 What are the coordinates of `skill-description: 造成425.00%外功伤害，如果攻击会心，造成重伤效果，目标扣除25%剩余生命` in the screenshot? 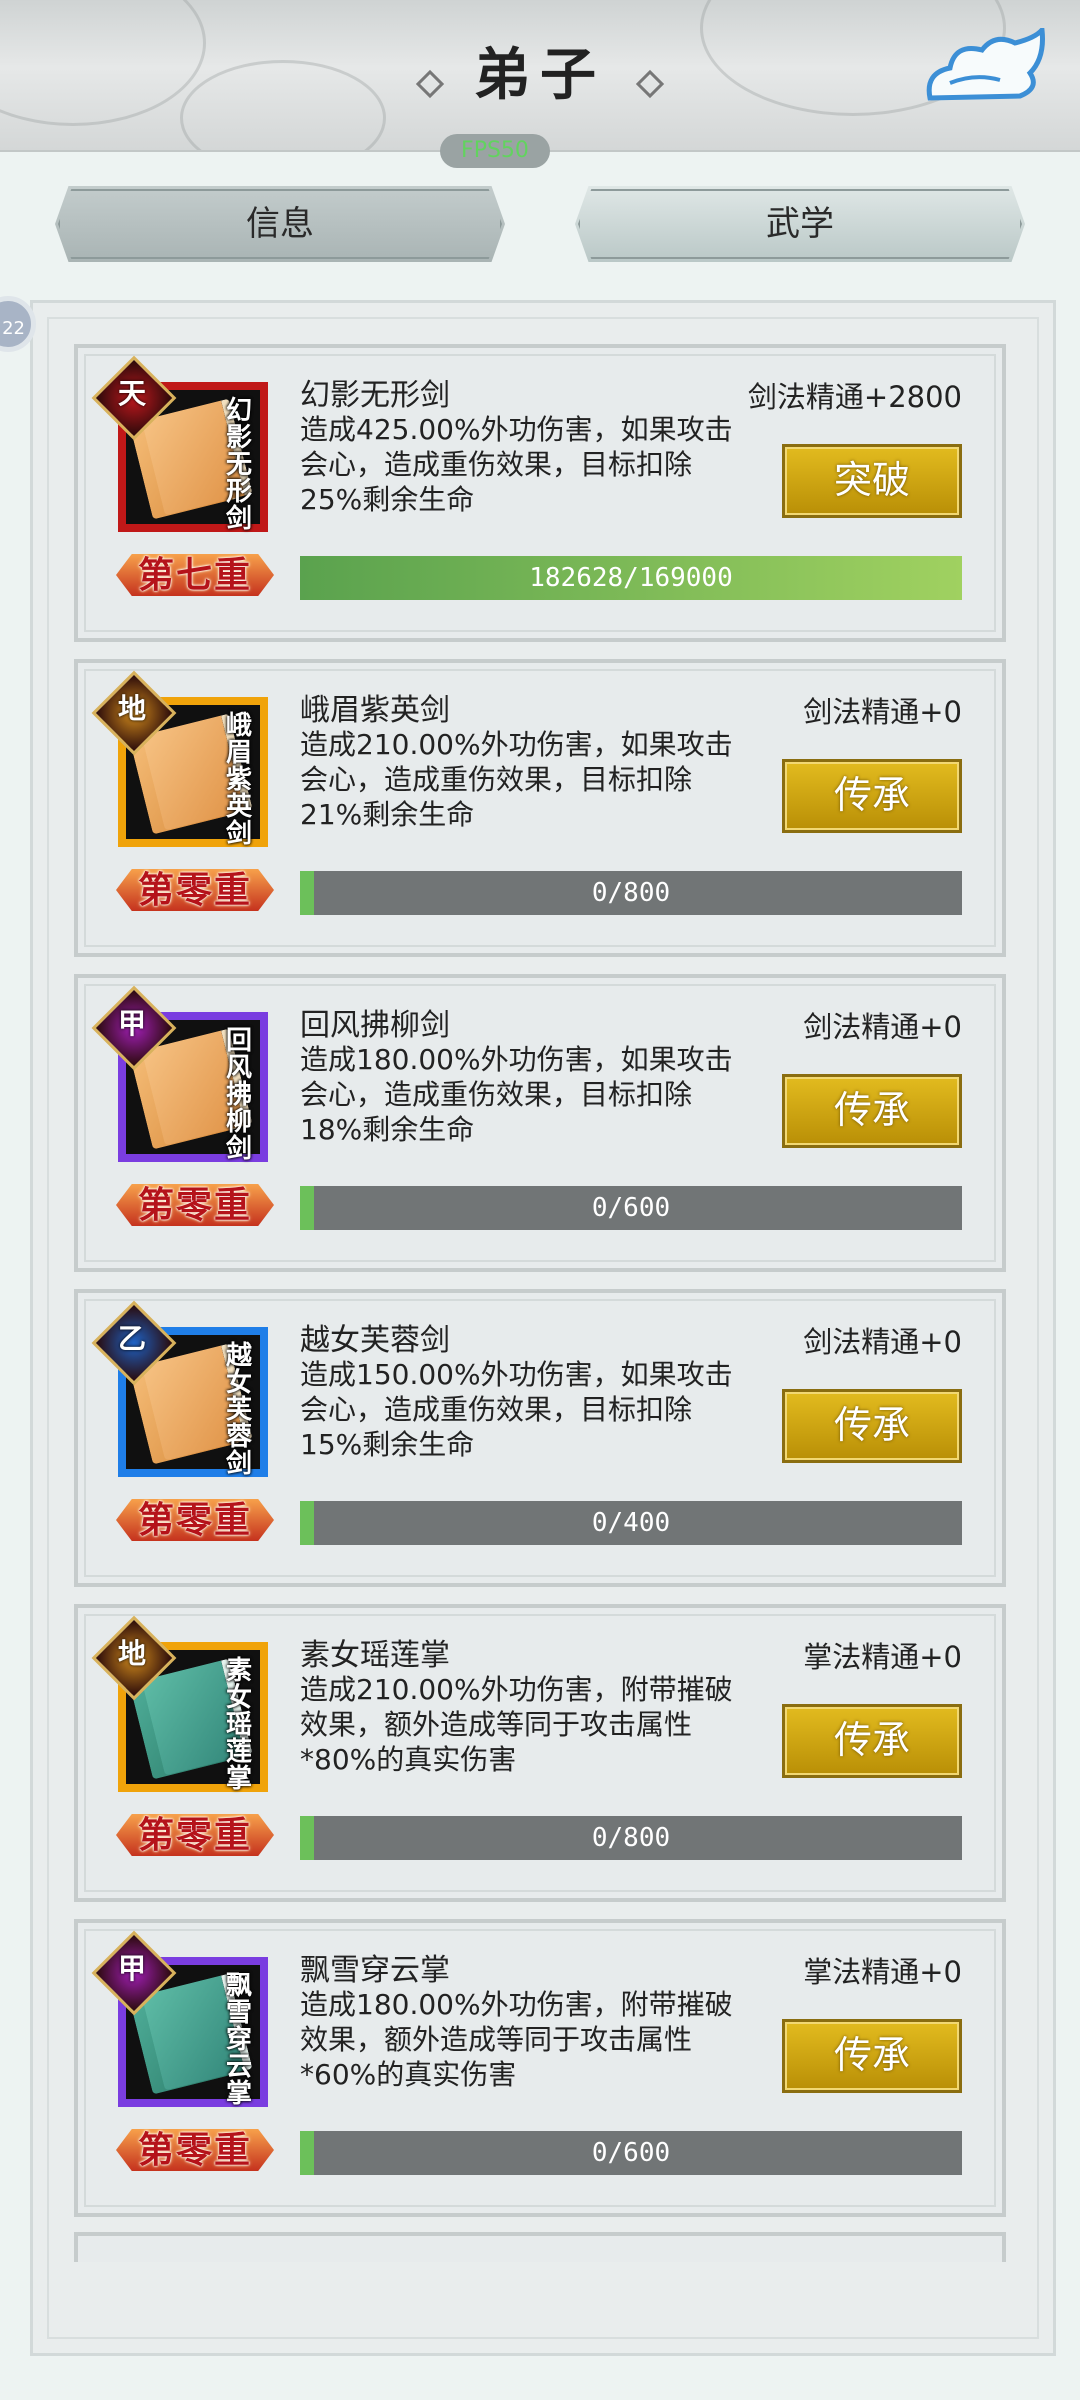 It's located at (516, 464).